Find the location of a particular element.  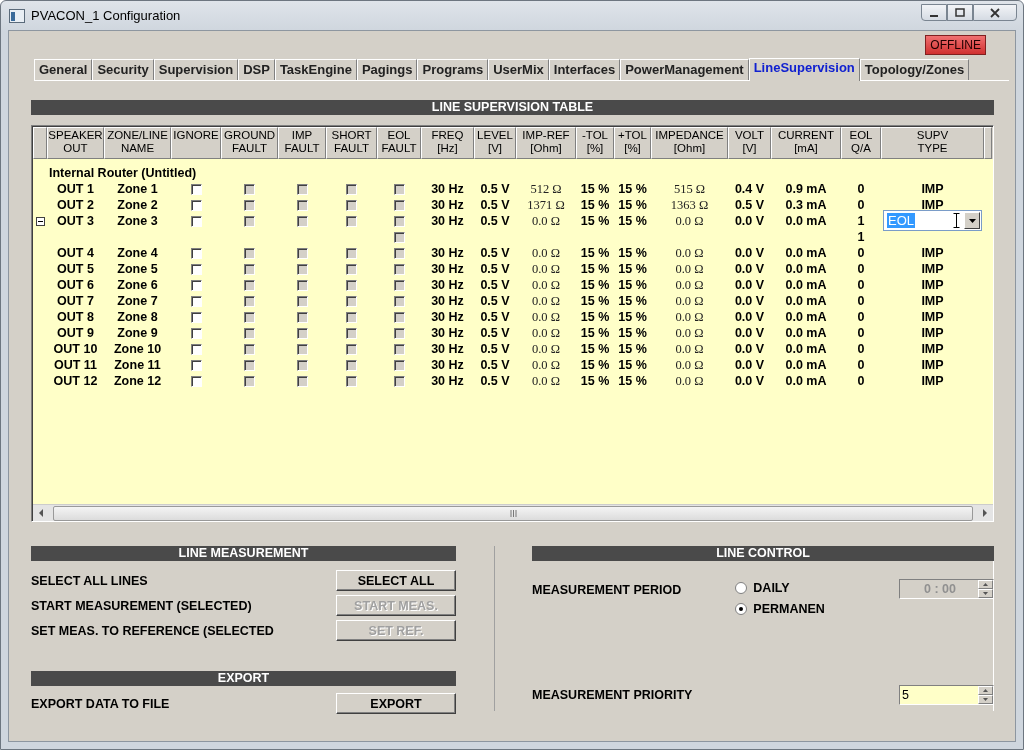

table-cell: Zone 8 is located at coordinates (137, 317).